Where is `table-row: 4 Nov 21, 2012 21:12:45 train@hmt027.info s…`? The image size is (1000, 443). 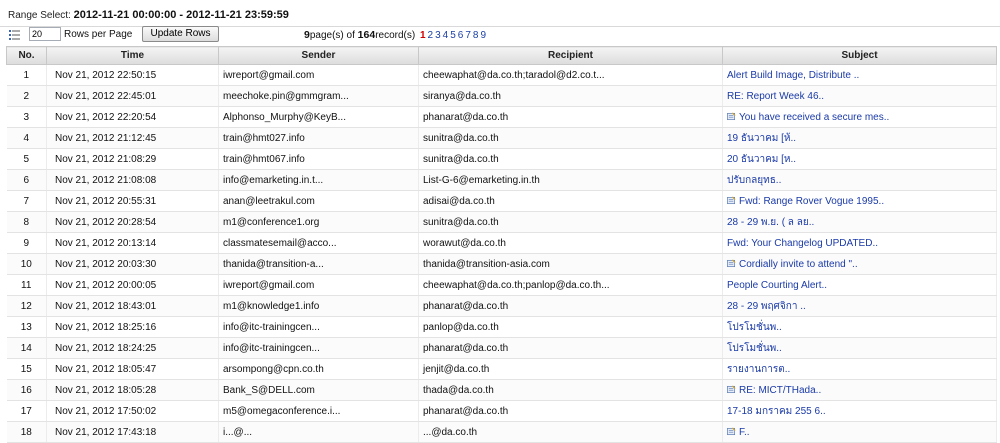
table-row: 4 Nov 21, 2012 21:12:45 train@hmt027.info s… is located at coordinates (501, 138).